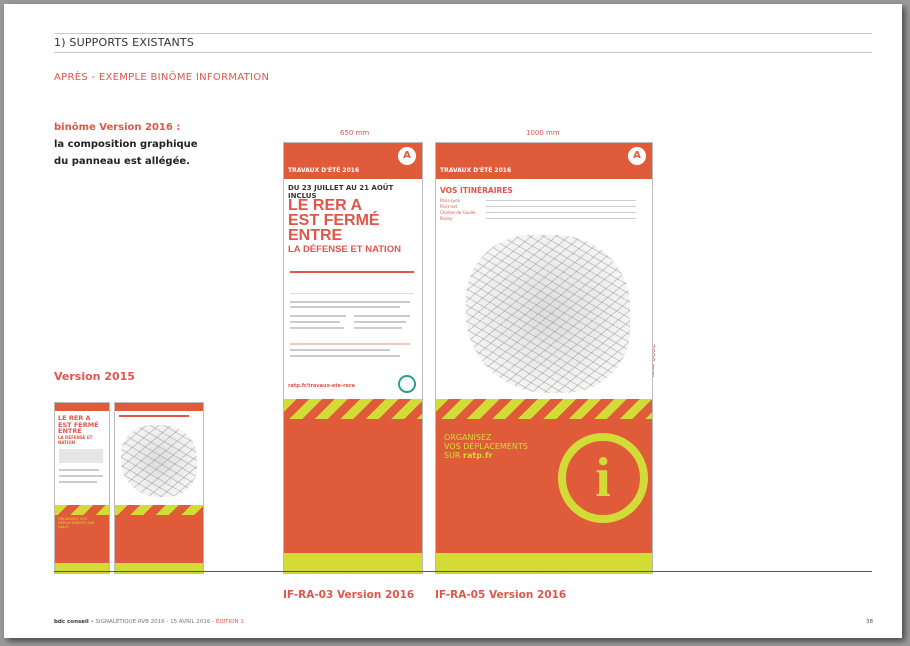  I want to click on itineraries-title: VOS ITINÉRAIRES, so click(476, 190).